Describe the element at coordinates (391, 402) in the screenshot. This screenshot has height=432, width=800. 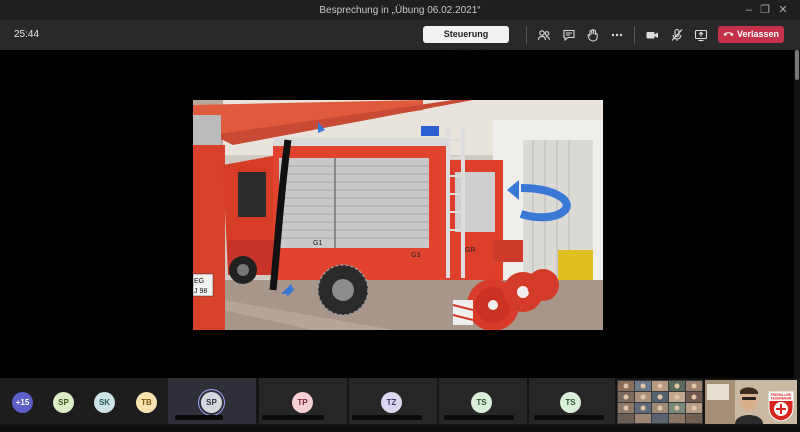
I see `participant-avatar: TZ` at that location.